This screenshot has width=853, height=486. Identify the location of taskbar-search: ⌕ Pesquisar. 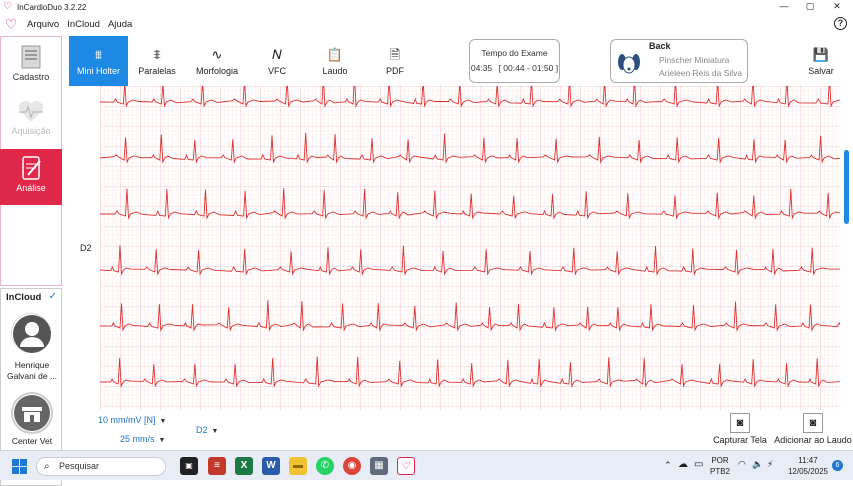
(101, 466).